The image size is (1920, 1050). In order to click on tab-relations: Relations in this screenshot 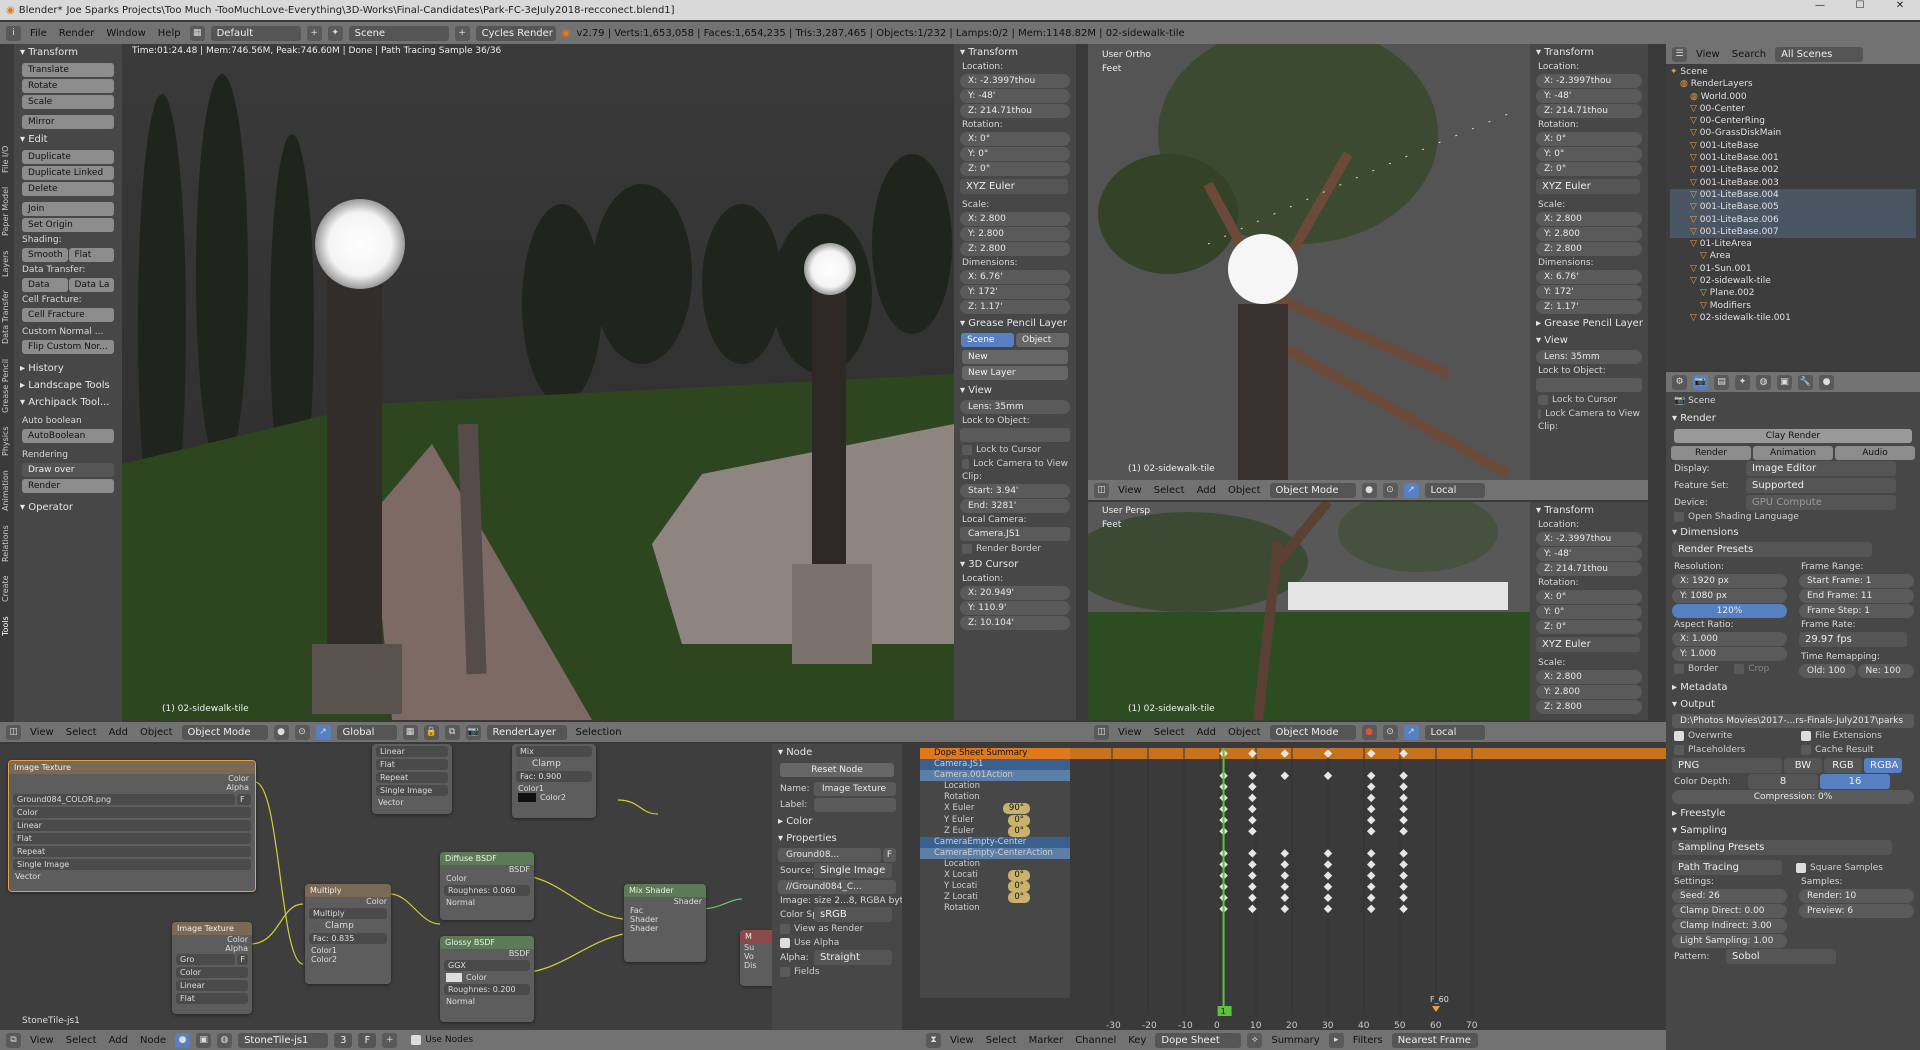, I will do `click(5, 543)`.